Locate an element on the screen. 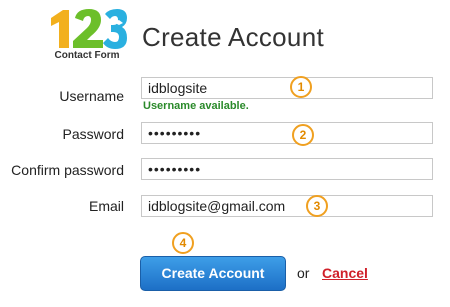  email-label: Email is located at coordinates (106, 206).